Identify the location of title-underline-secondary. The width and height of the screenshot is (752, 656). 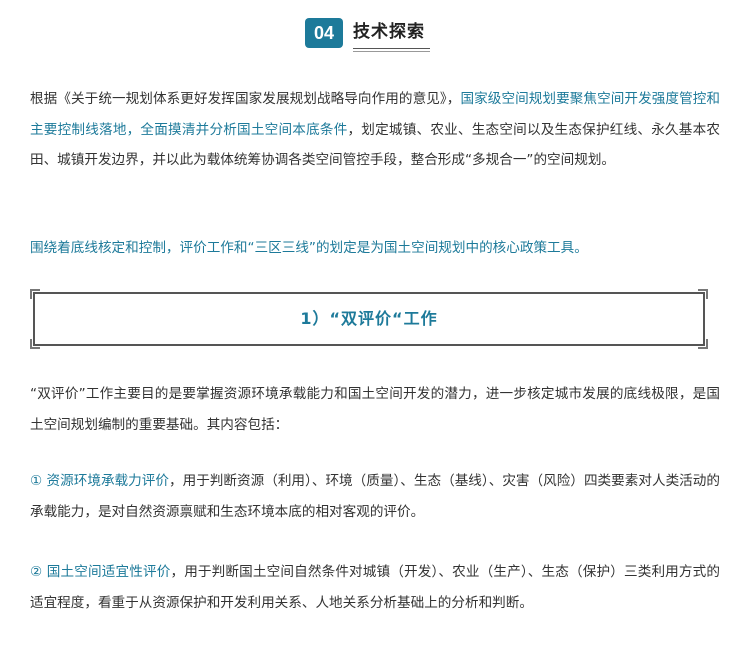
(391, 51).